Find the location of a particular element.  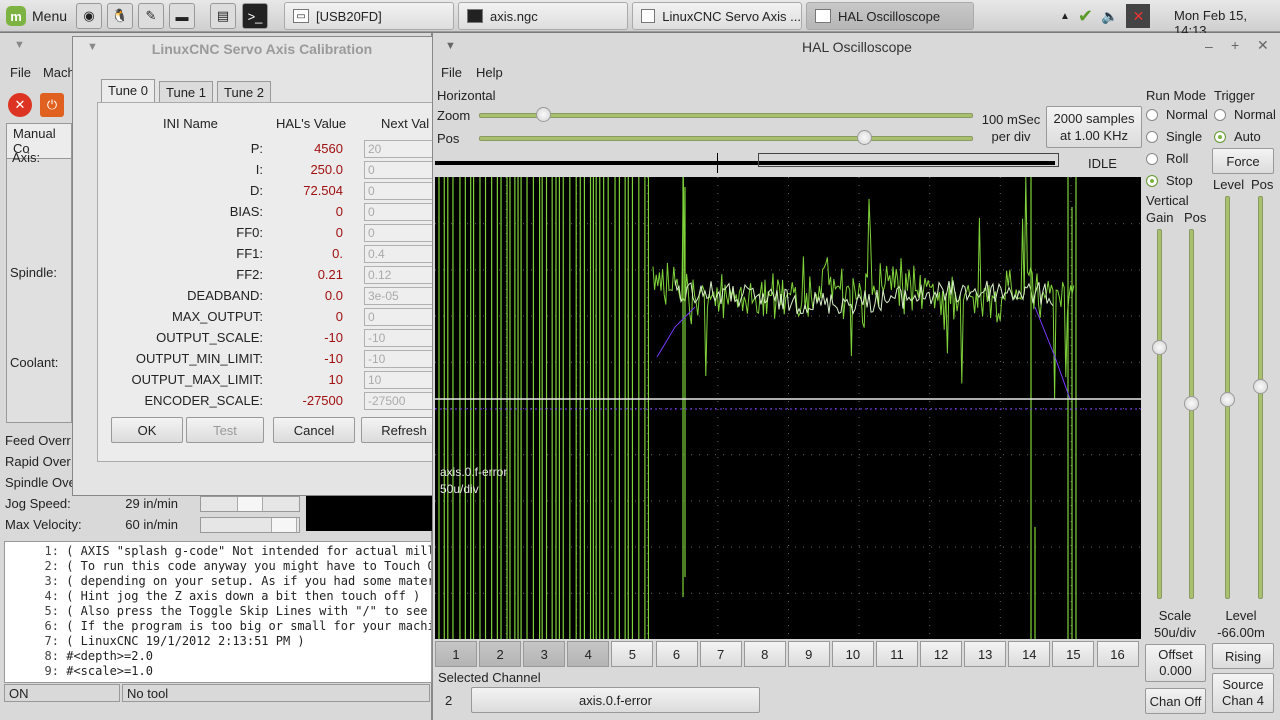

trigger-level-slider is located at coordinates (1227, 397).